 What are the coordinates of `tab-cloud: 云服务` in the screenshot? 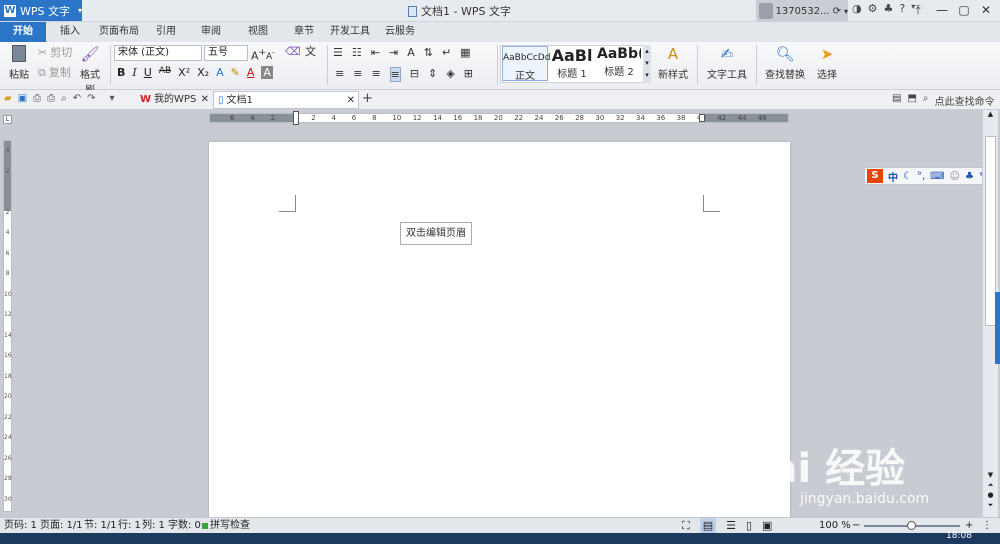 It's located at (400, 32).